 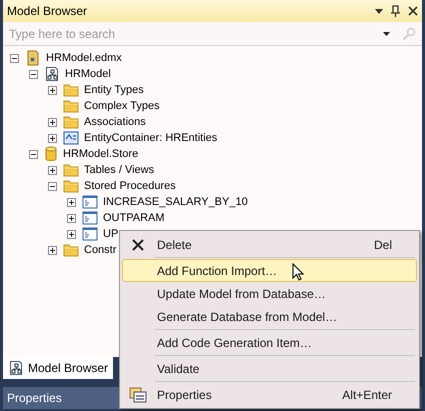 I want to click on menu-item: Validate, so click(x=269, y=368).